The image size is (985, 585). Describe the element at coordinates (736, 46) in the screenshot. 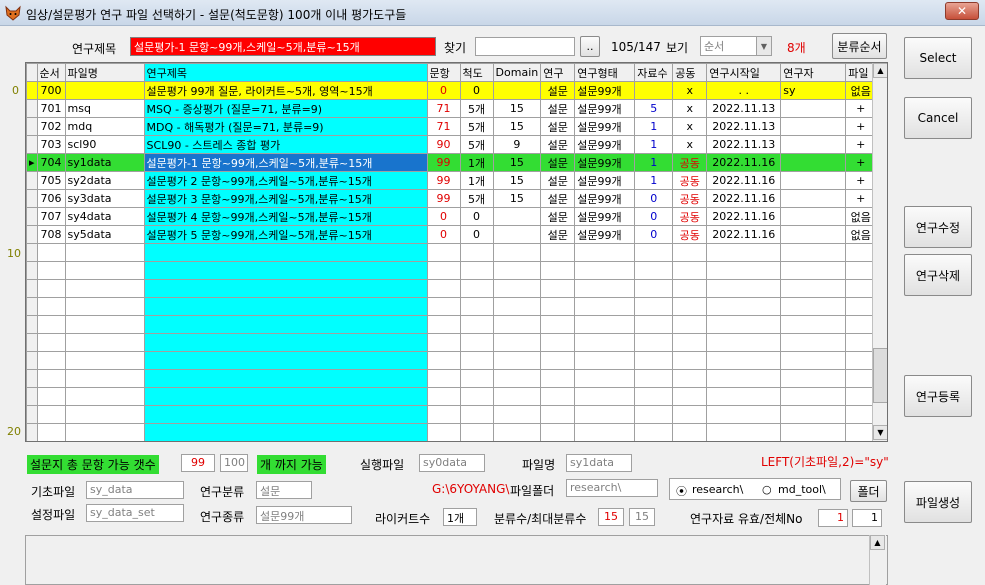

I see `view-select: 순서 ▼` at that location.